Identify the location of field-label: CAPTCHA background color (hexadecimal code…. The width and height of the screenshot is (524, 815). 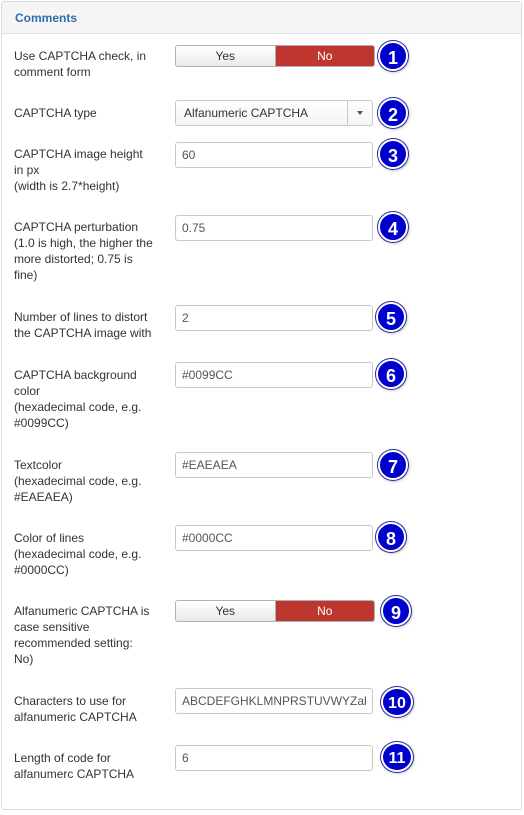
(89, 399).